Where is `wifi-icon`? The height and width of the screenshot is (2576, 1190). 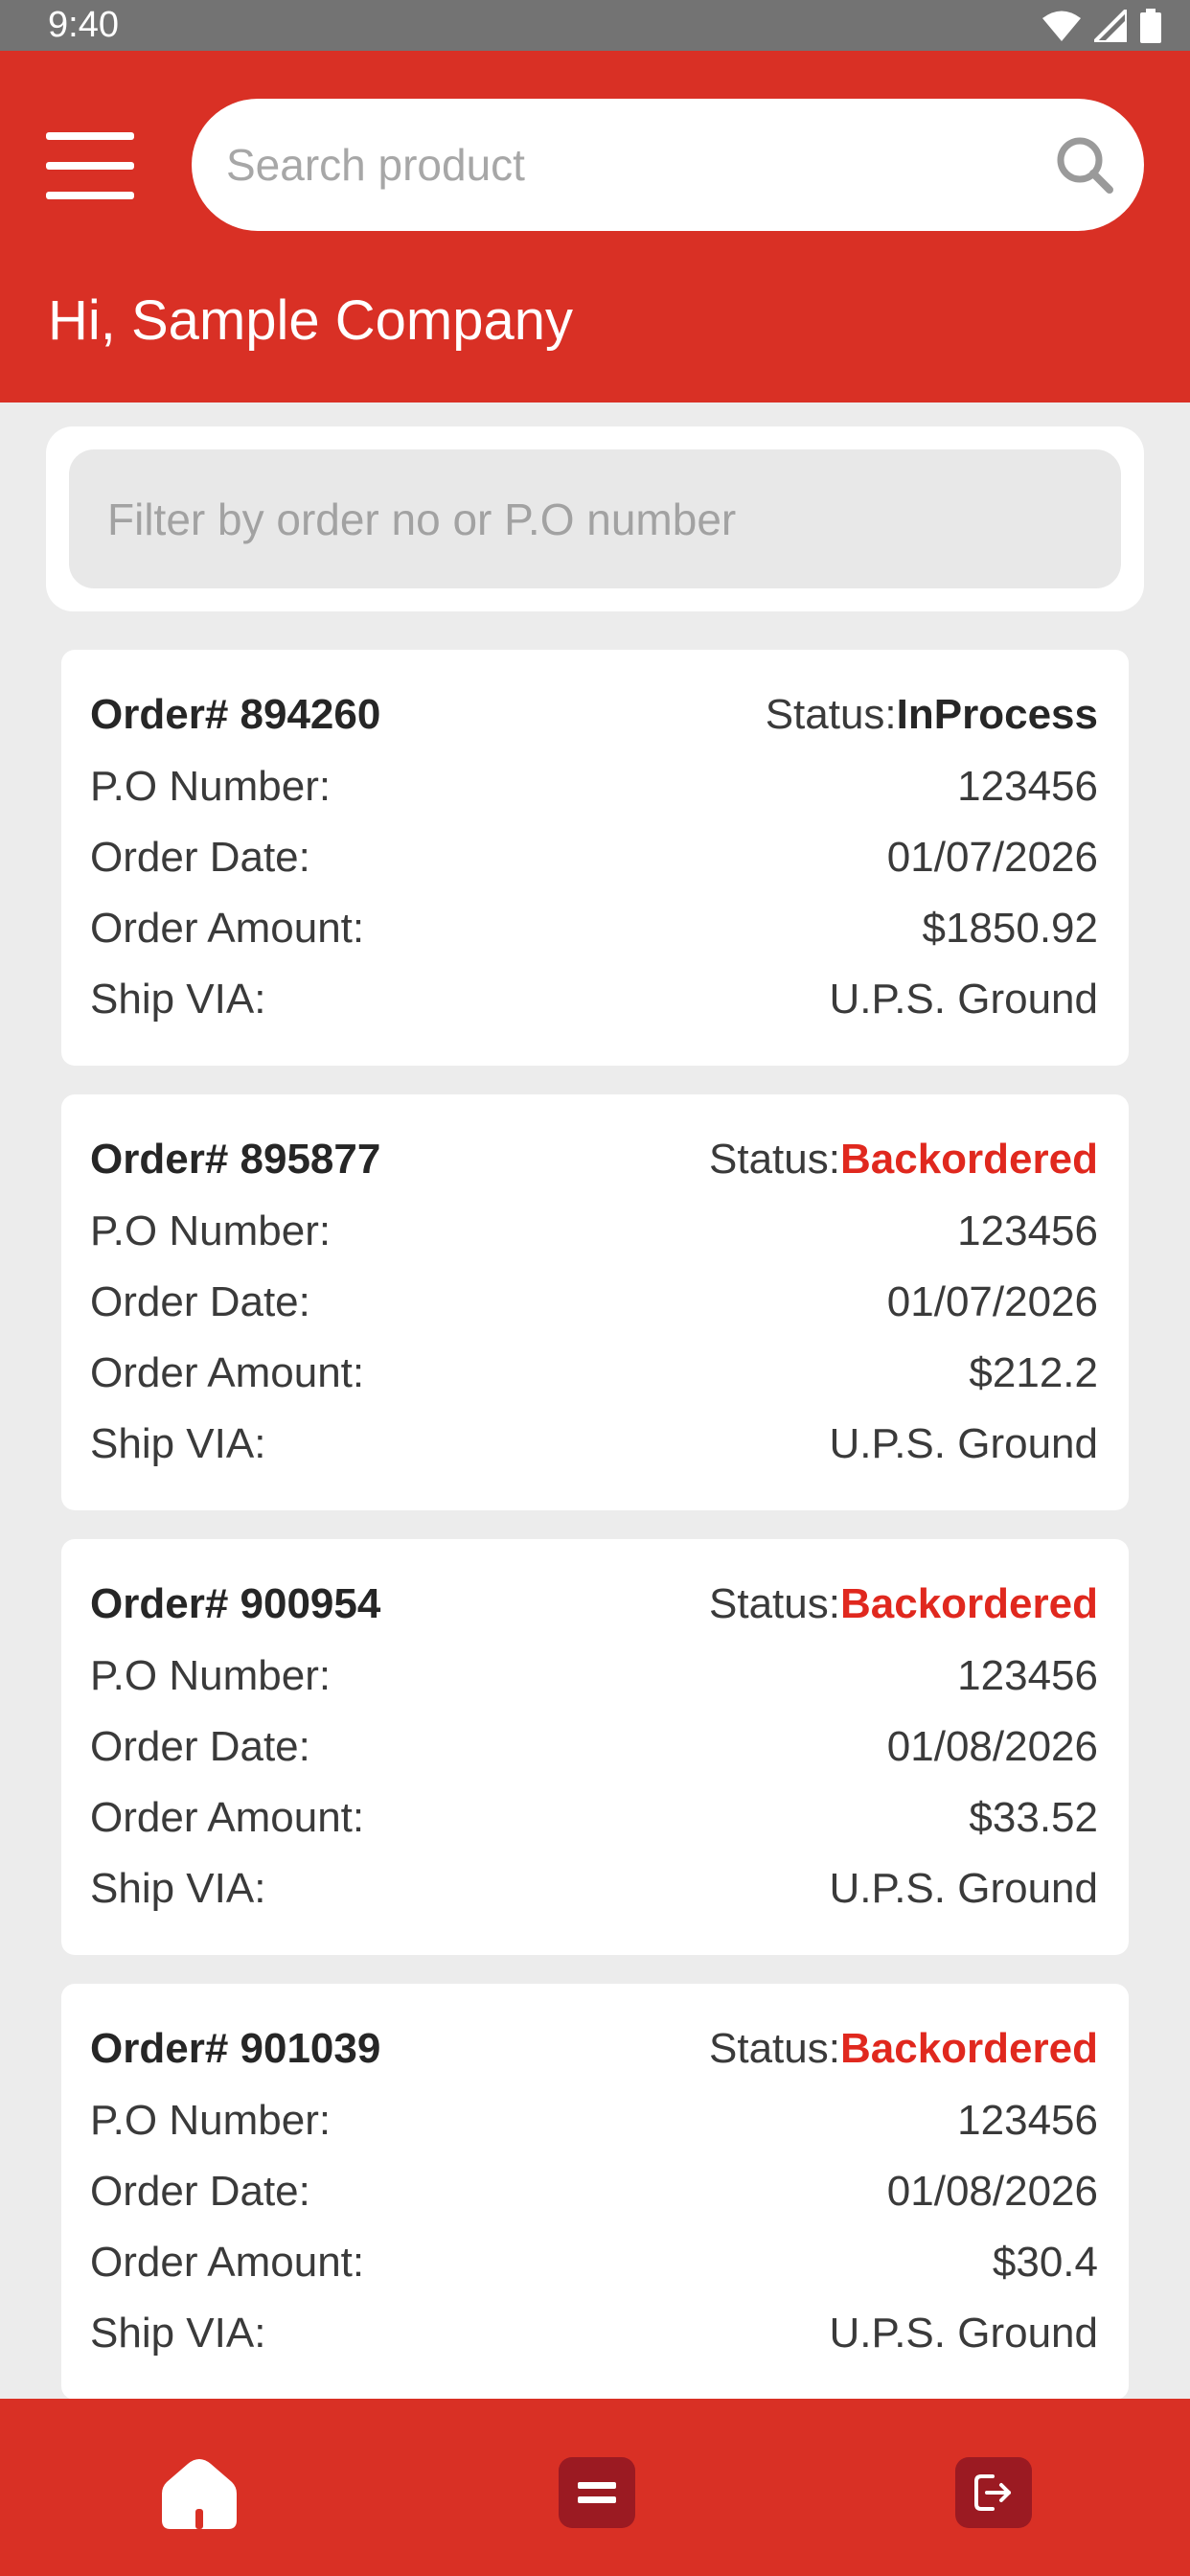
wifi-icon is located at coordinates (1062, 26).